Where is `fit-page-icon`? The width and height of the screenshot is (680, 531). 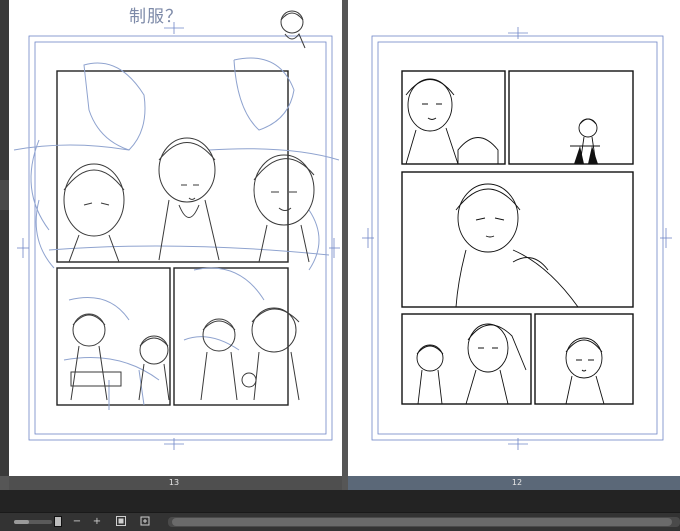 fit-page-icon is located at coordinates (121, 521).